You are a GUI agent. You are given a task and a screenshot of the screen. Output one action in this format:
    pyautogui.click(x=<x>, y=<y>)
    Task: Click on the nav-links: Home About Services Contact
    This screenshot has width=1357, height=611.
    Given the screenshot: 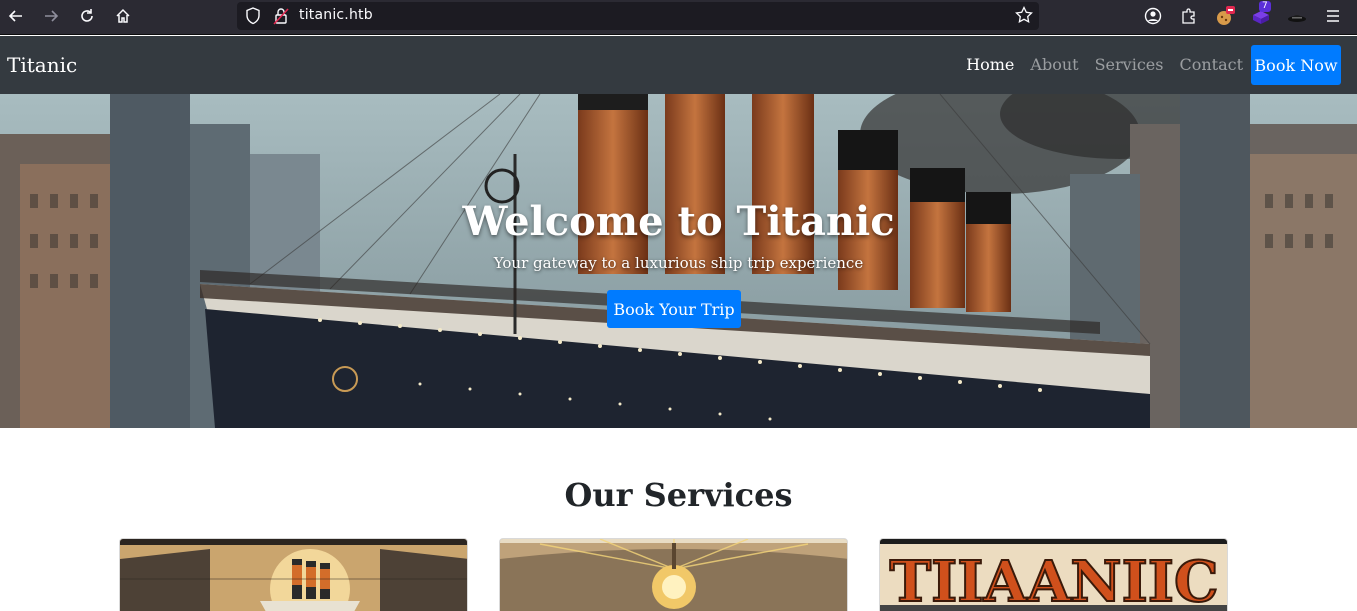 What is the action you would take?
    pyautogui.click(x=1104, y=64)
    